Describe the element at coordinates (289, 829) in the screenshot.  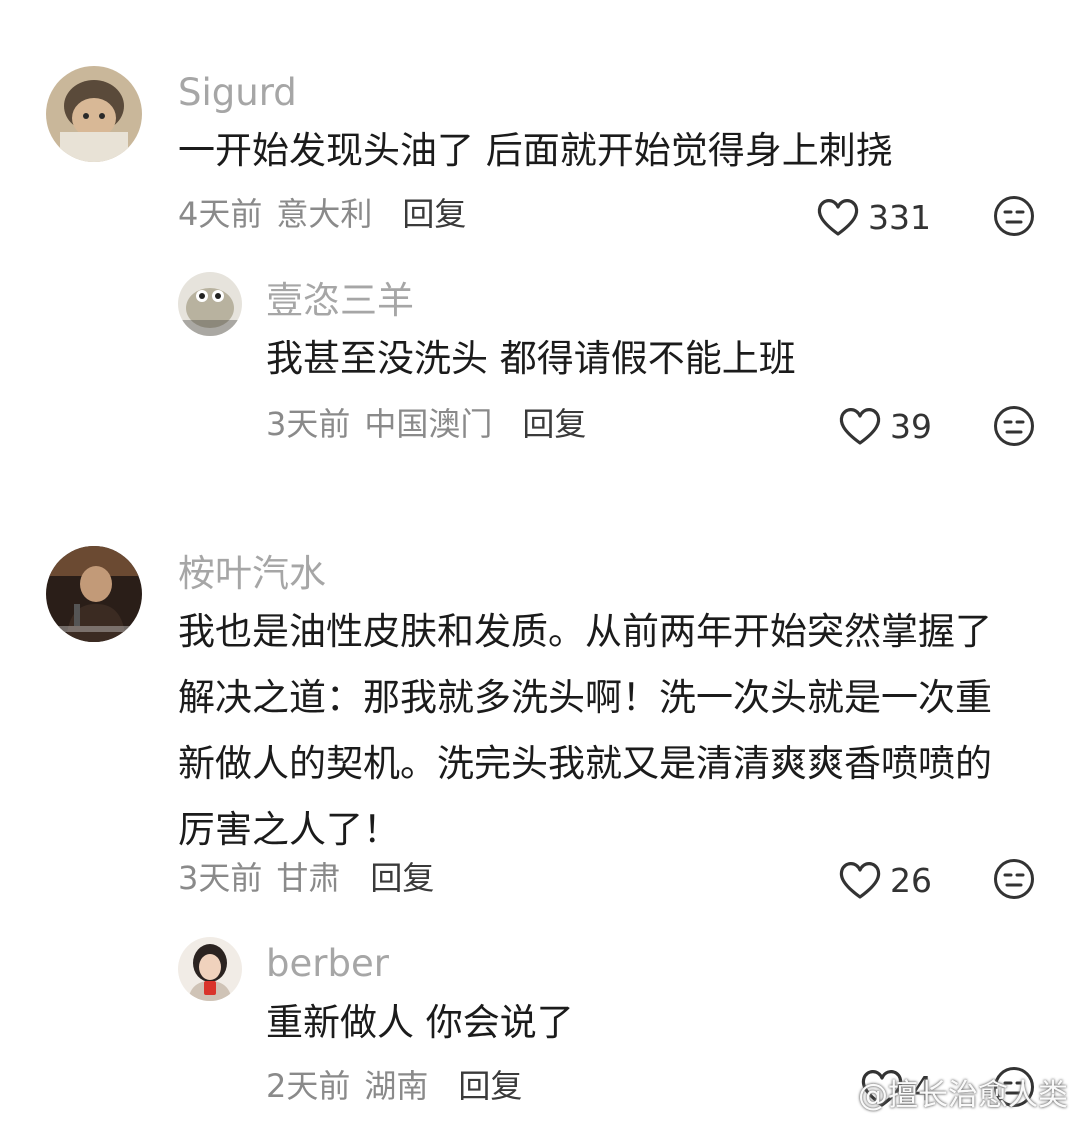
I see `comment-text-line: 厉害之人了！` at that location.